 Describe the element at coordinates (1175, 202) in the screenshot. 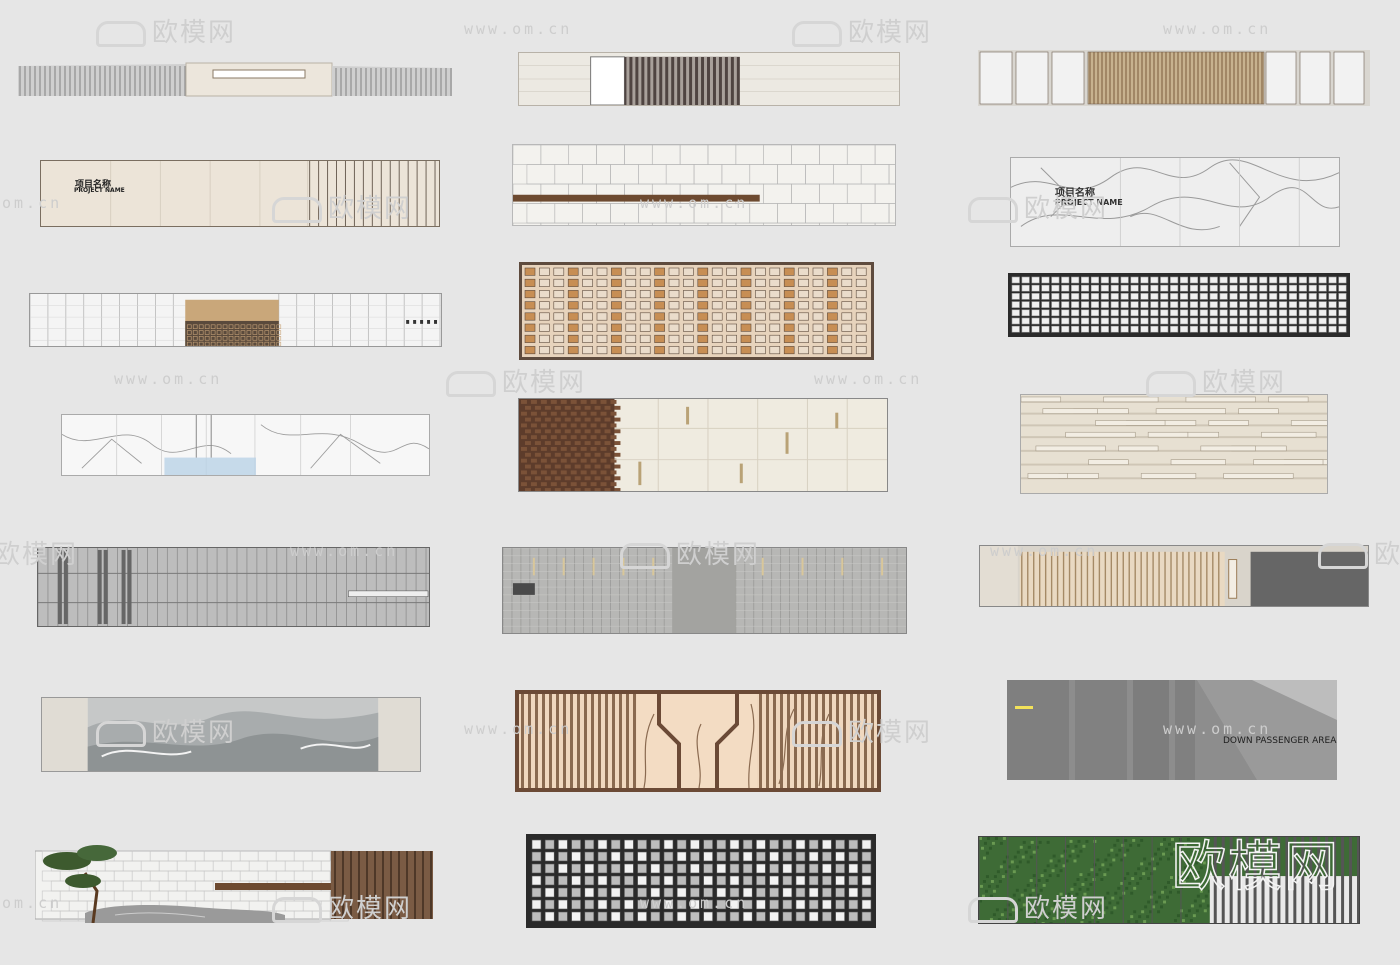

I see `wall-panel-6: 项目名称 PROJECT NAME` at that location.